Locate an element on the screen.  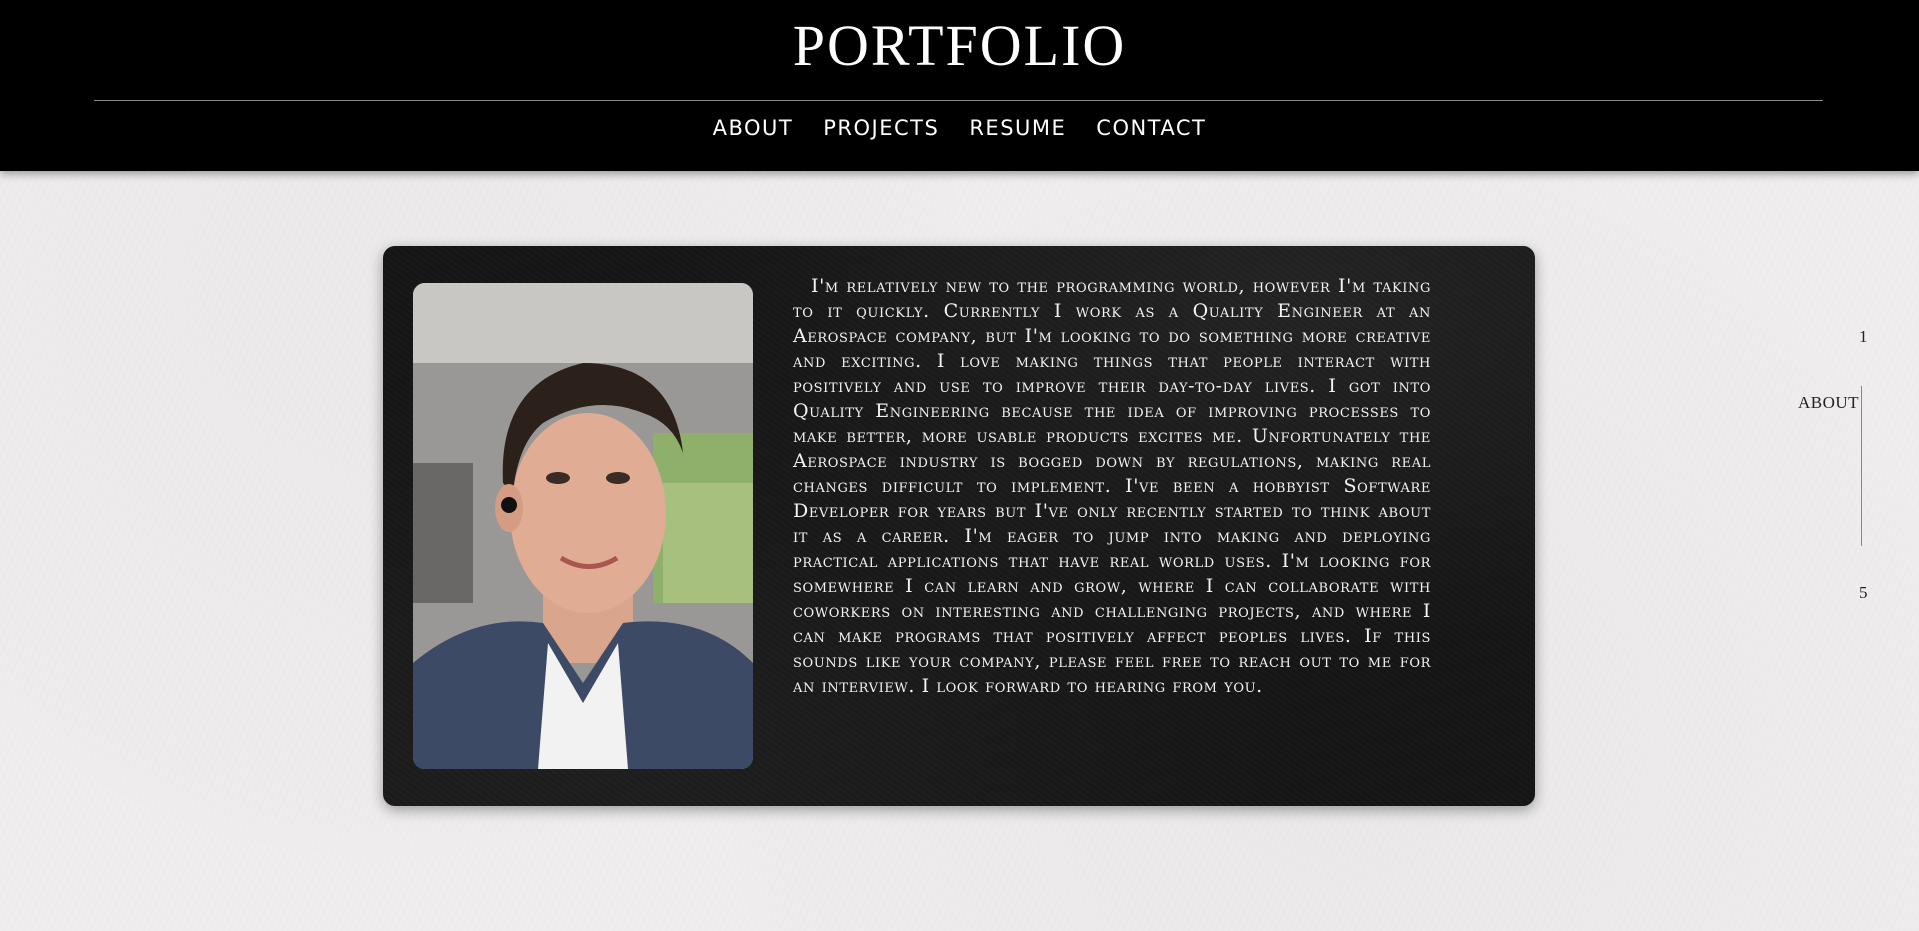
site-title: PORTFOLIO is located at coordinates (959, 45).